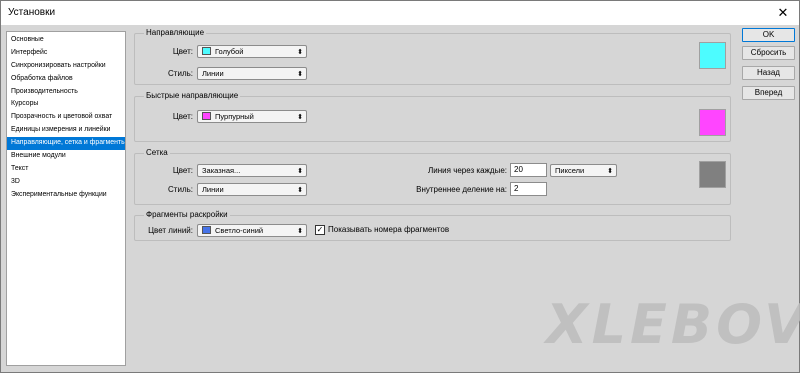 Image resolution: width=800 pixels, height=373 pixels. Describe the element at coordinates (768, 73) in the screenshot. I see `back-button: Назад` at that location.